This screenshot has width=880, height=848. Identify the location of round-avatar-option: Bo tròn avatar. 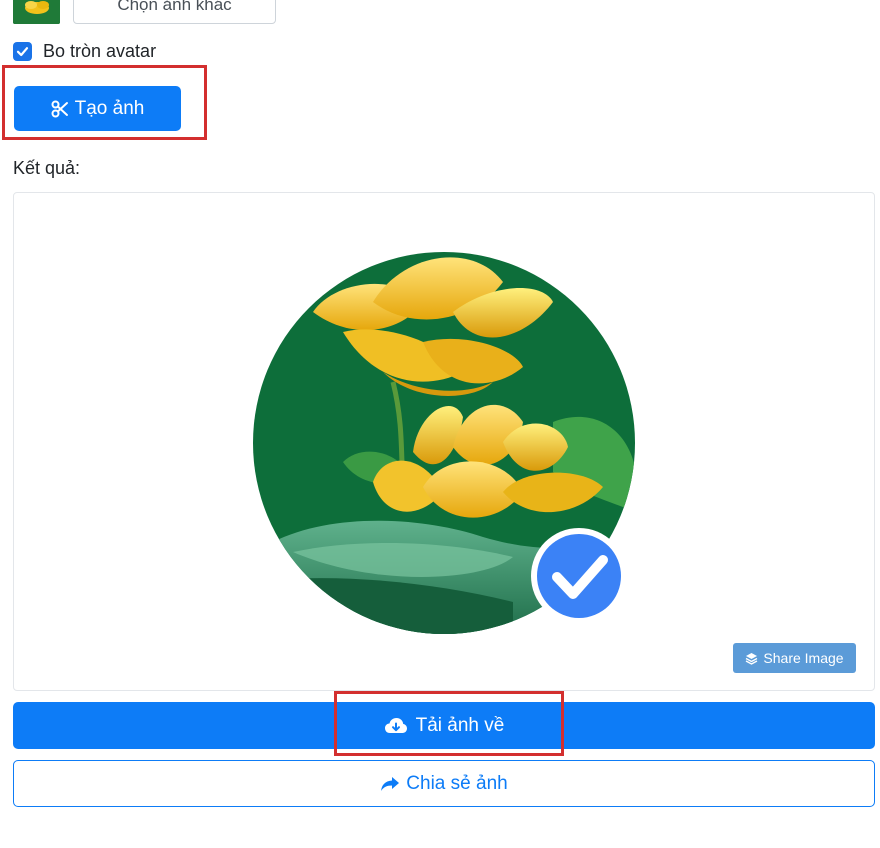
(84, 51).